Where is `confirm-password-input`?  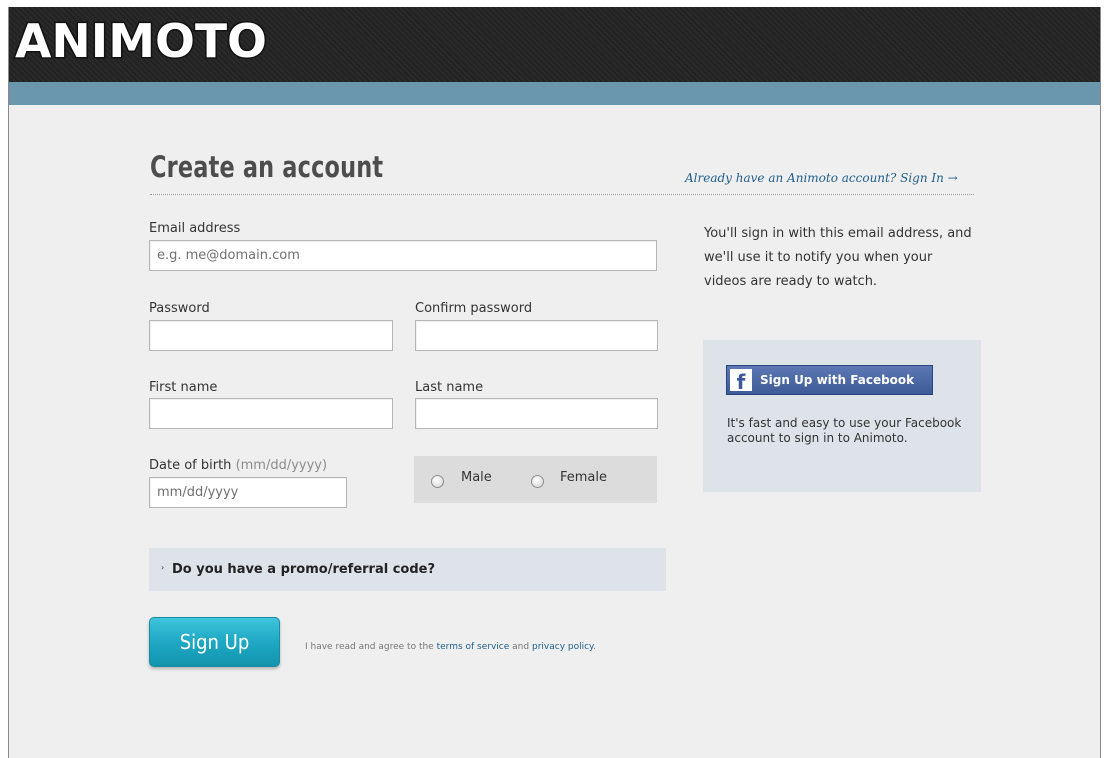 confirm-password-input is located at coordinates (536, 335).